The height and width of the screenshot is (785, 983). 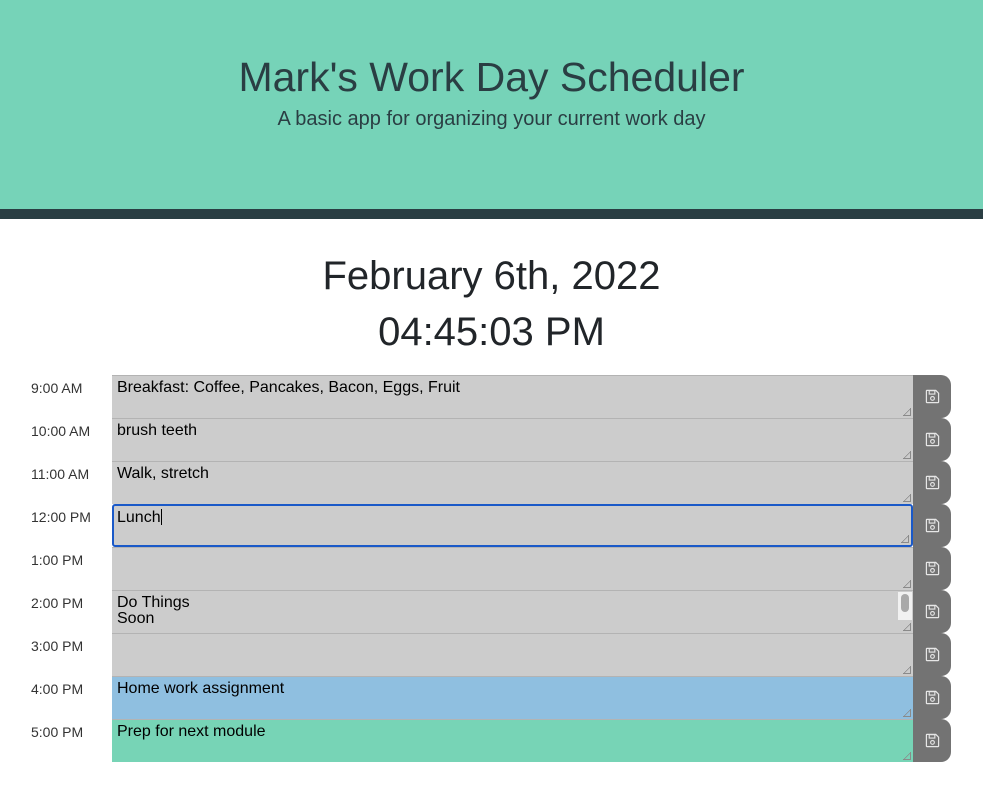 What do you see at coordinates (512, 611) in the screenshot?
I see `task-textarea: Do Things Soon` at bounding box center [512, 611].